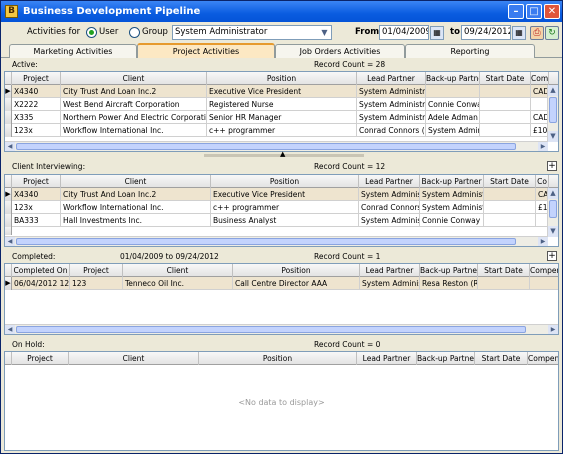 This screenshot has width=563, height=454. Describe the element at coordinates (134, 32) in the screenshot. I see `group-radio` at that location.